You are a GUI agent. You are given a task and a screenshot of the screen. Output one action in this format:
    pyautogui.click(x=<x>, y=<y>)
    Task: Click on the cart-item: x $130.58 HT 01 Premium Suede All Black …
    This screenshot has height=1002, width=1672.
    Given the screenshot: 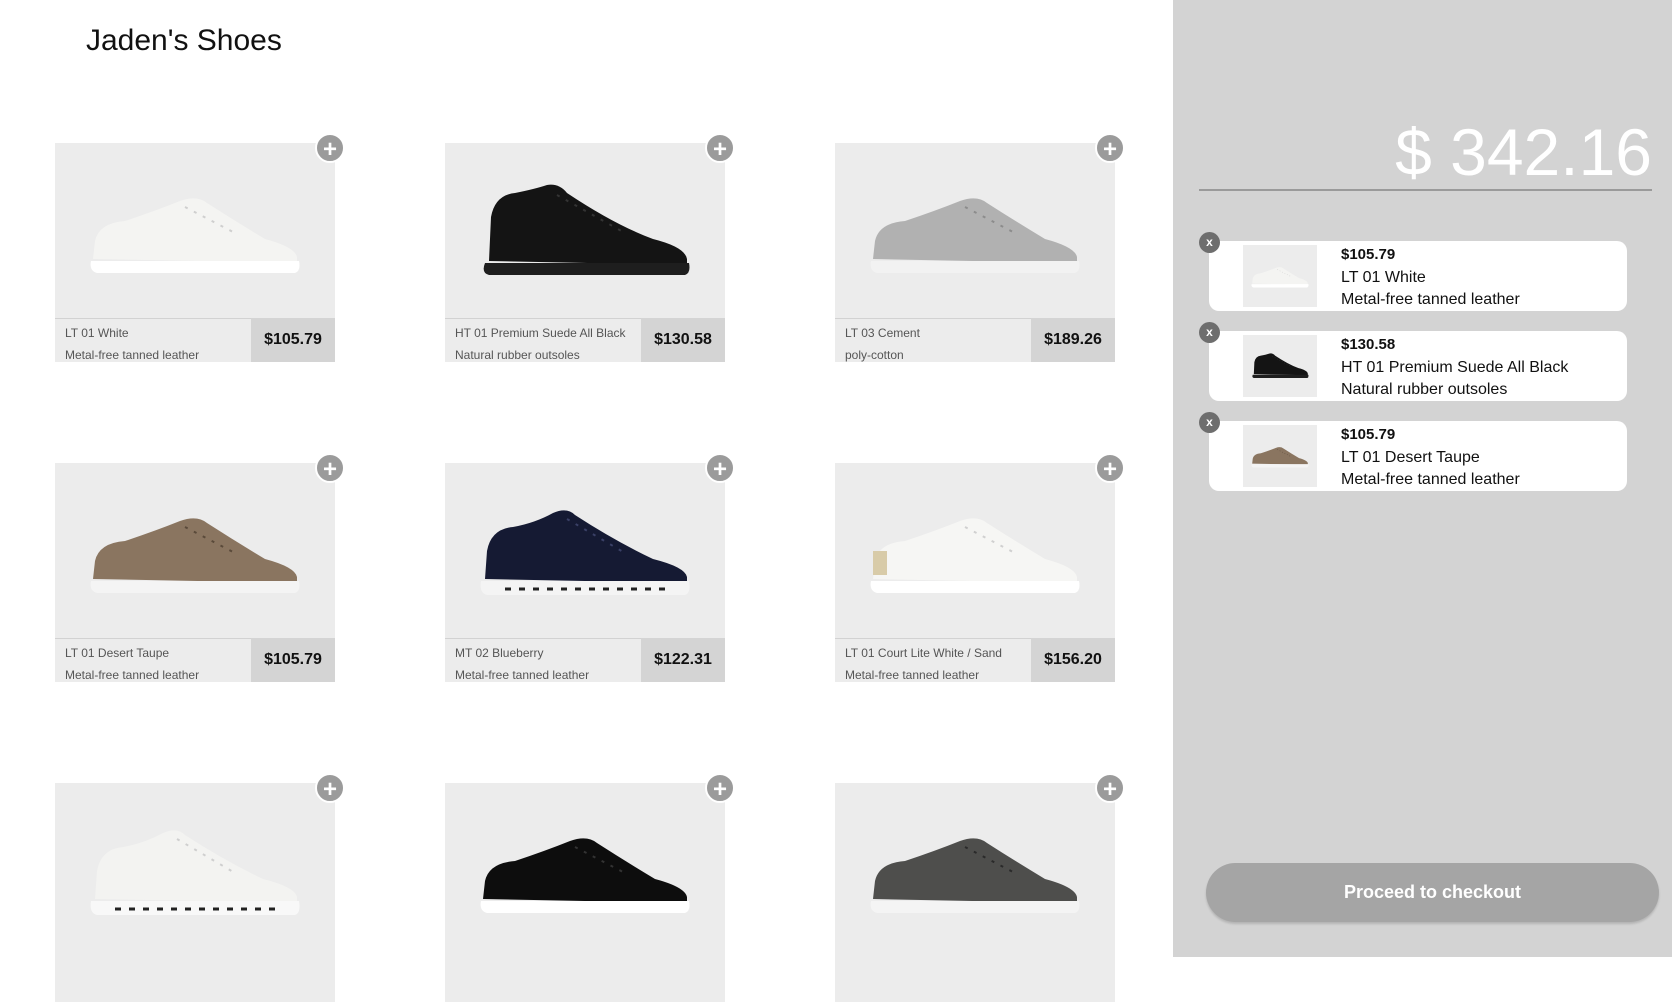 What is the action you would take?
    pyautogui.click(x=1413, y=362)
    